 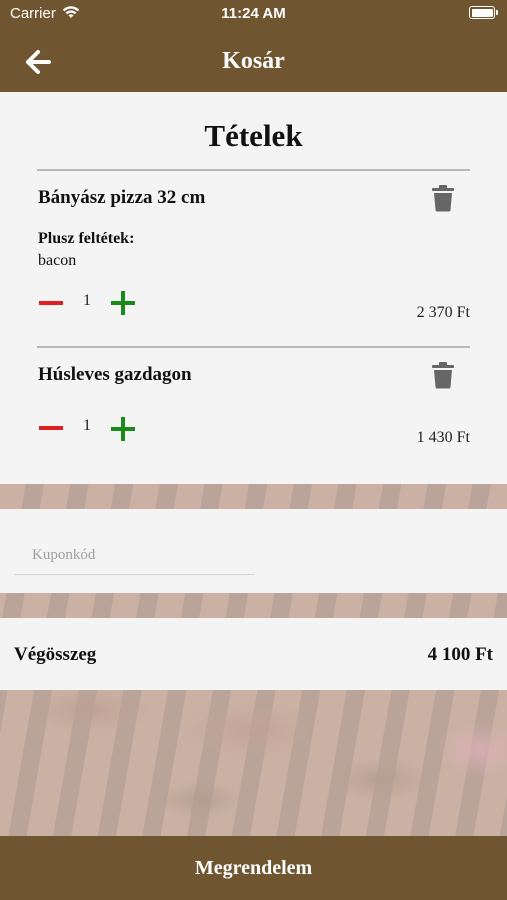 What do you see at coordinates (86, 238) in the screenshot?
I see `extras-label: Plusz feltétek:` at bounding box center [86, 238].